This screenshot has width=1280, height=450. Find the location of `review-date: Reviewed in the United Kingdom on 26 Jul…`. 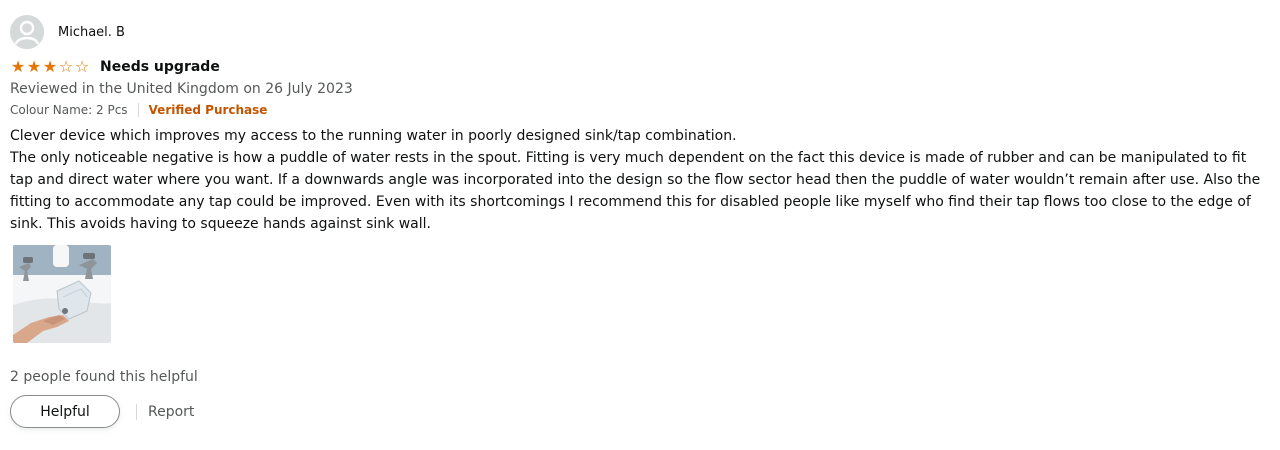

review-date: Reviewed in the United Kingdom on 26 Jul… is located at coordinates (181, 89).